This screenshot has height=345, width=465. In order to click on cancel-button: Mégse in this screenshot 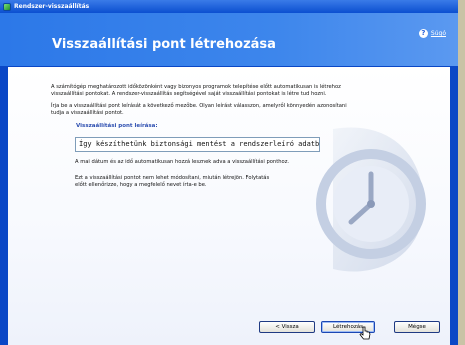, I will do `click(417, 327)`.